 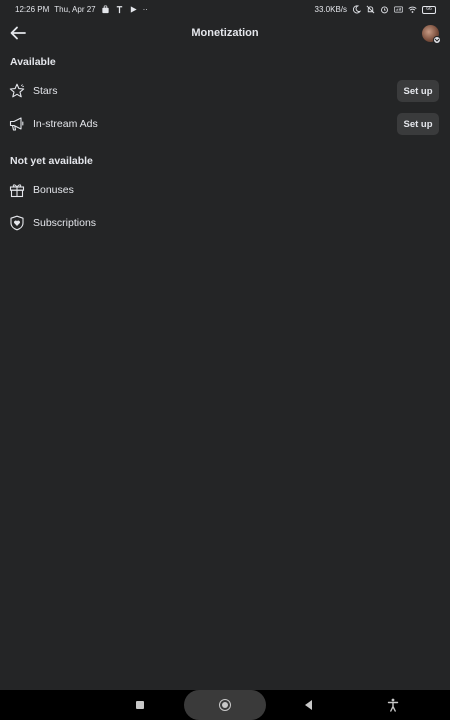 I want to click on profile-avatar, so click(x=431, y=34).